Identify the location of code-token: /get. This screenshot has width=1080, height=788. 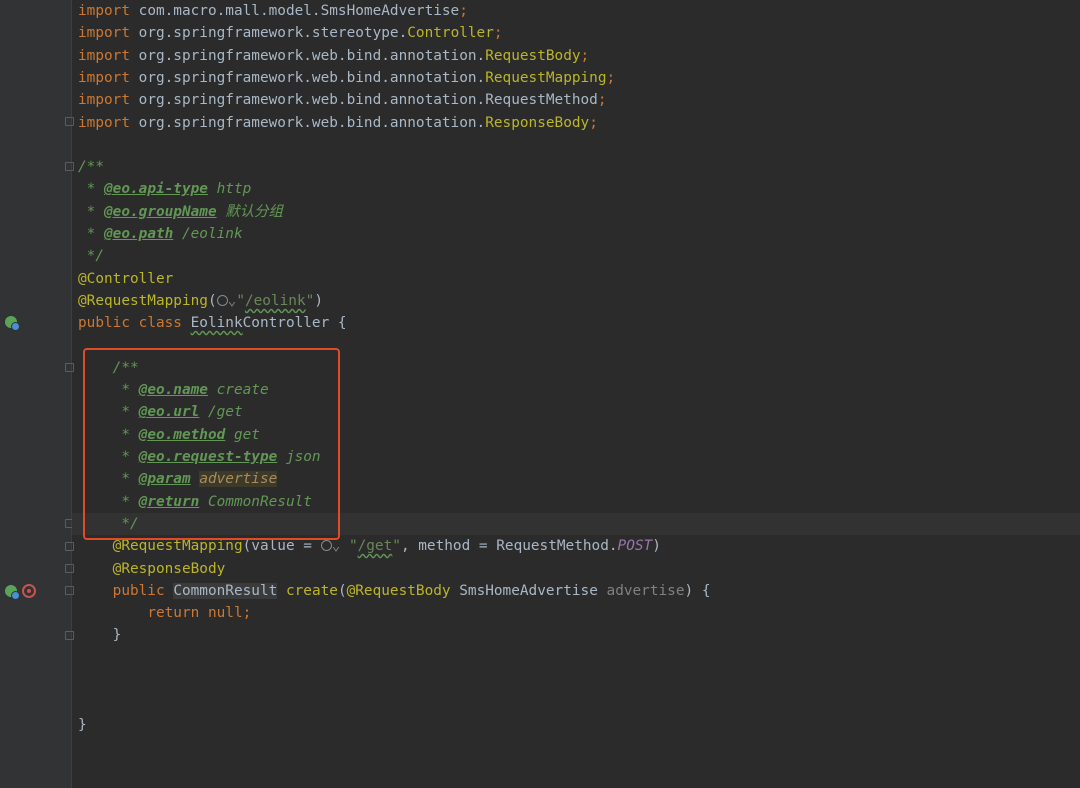
(375, 546).